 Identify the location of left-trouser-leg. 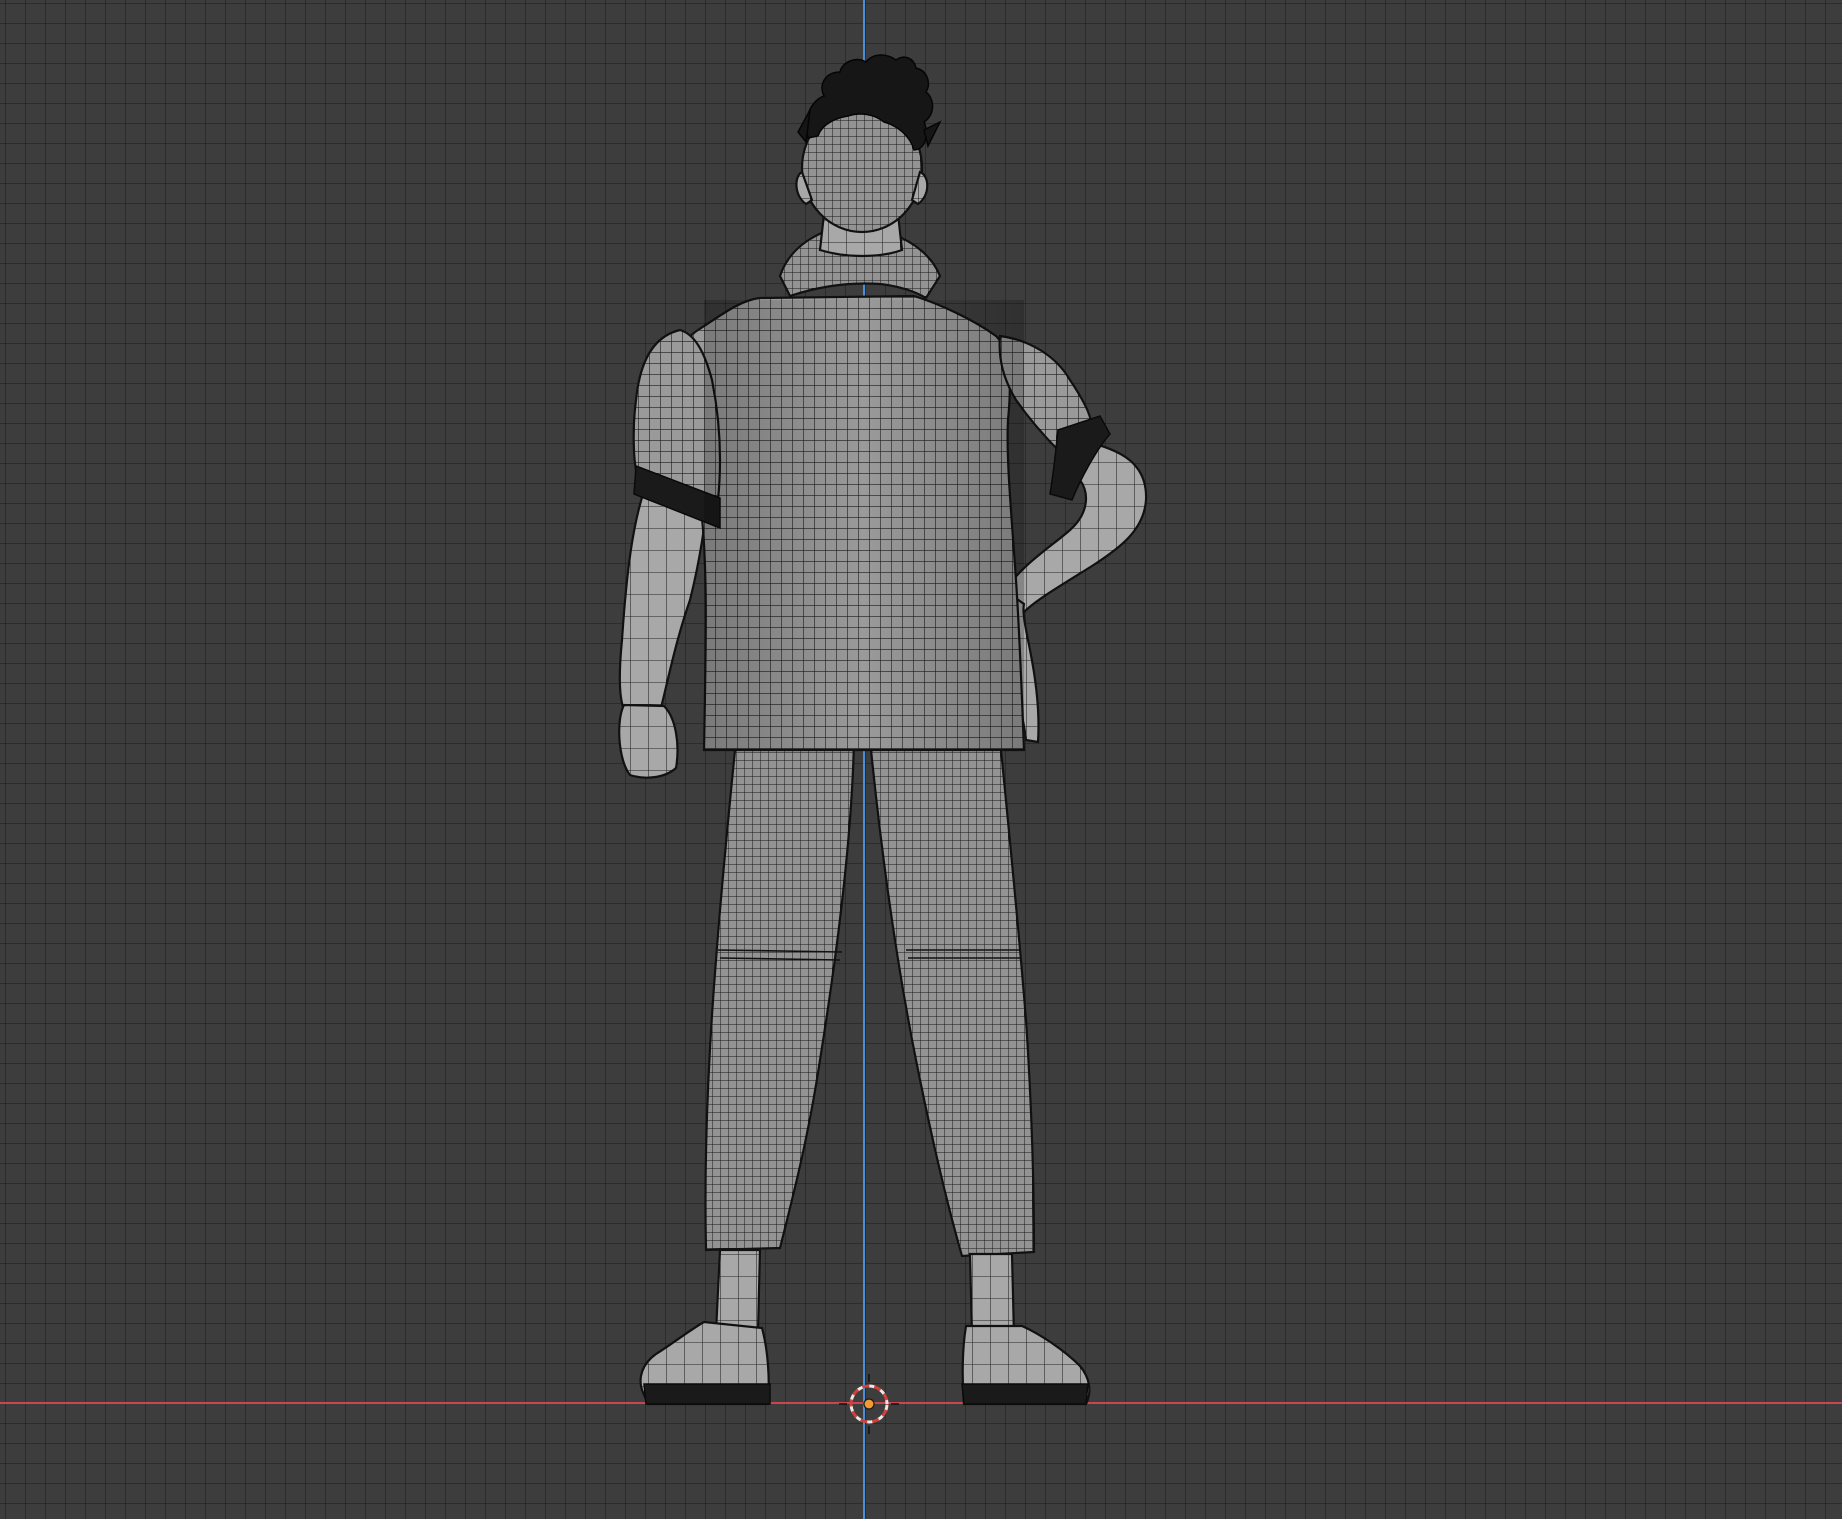
(780, 995).